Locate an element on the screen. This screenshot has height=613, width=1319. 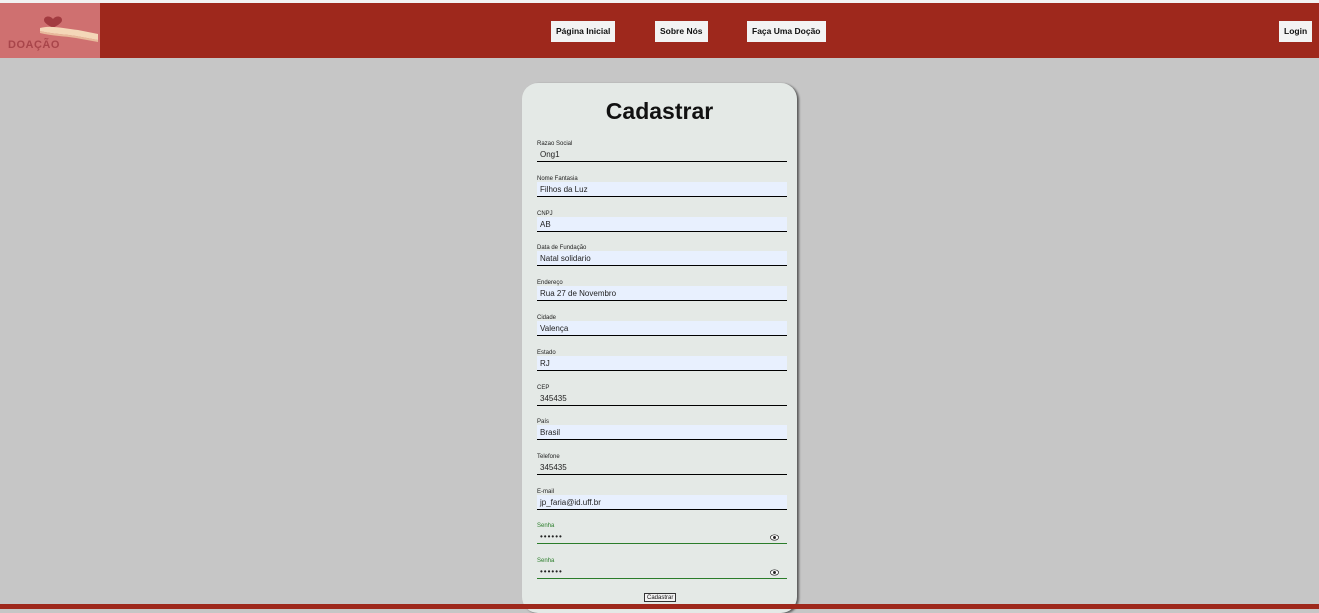
field-pais: País Brasil is located at coordinates (662, 434).